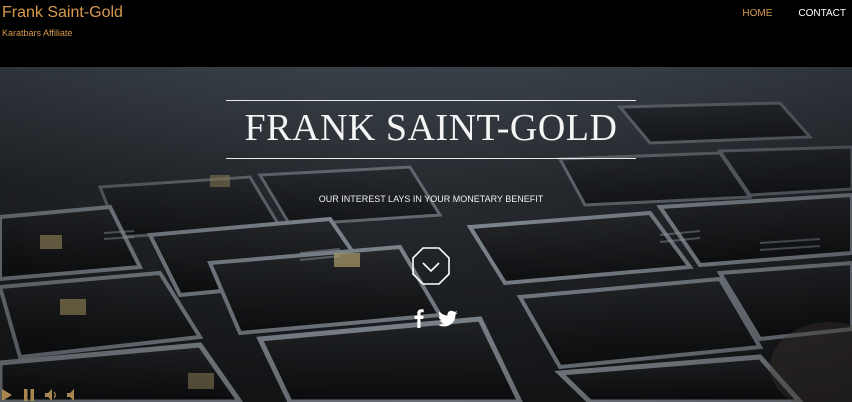 The width and height of the screenshot is (852, 402). What do you see at coordinates (431, 266) in the screenshot?
I see `chevron-down-octagon-icon` at bounding box center [431, 266].